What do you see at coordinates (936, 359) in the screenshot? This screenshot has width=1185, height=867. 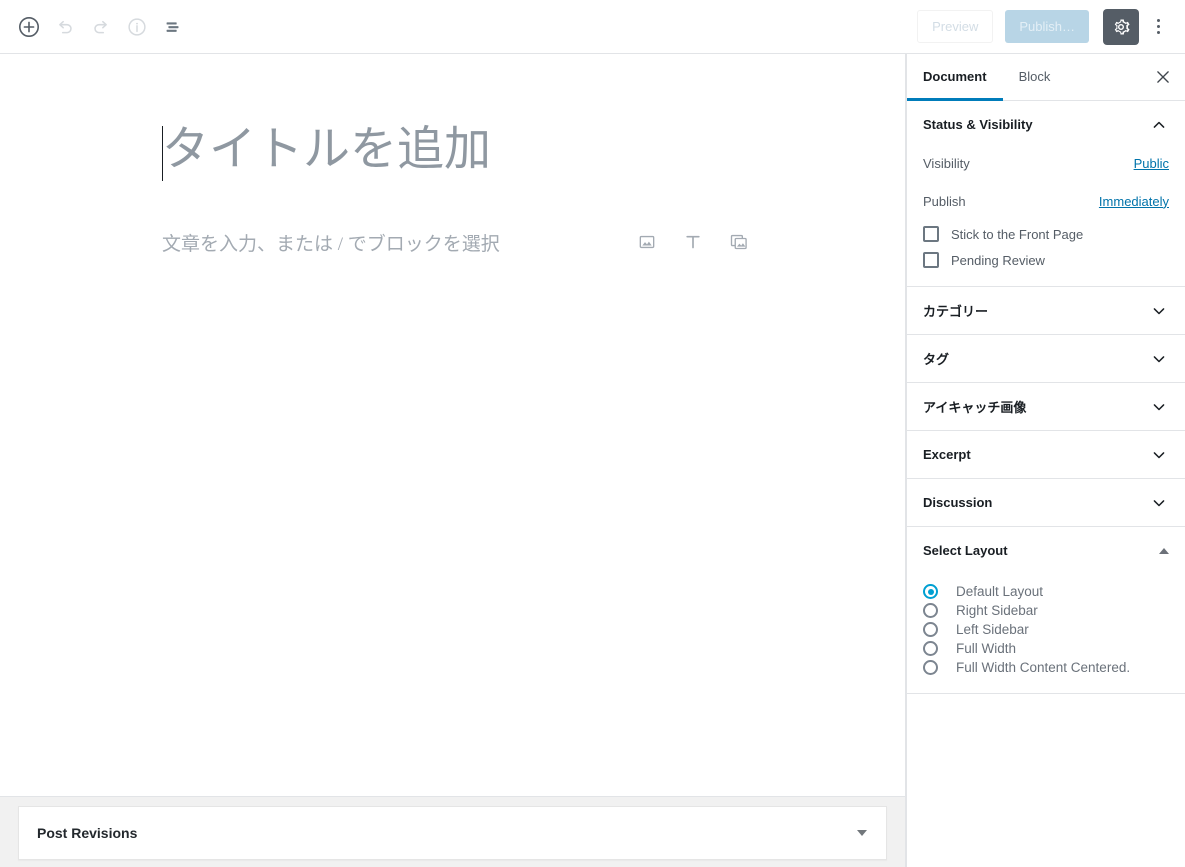 I see `panel-tags-title: タグ` at bounding box center [936, 359].